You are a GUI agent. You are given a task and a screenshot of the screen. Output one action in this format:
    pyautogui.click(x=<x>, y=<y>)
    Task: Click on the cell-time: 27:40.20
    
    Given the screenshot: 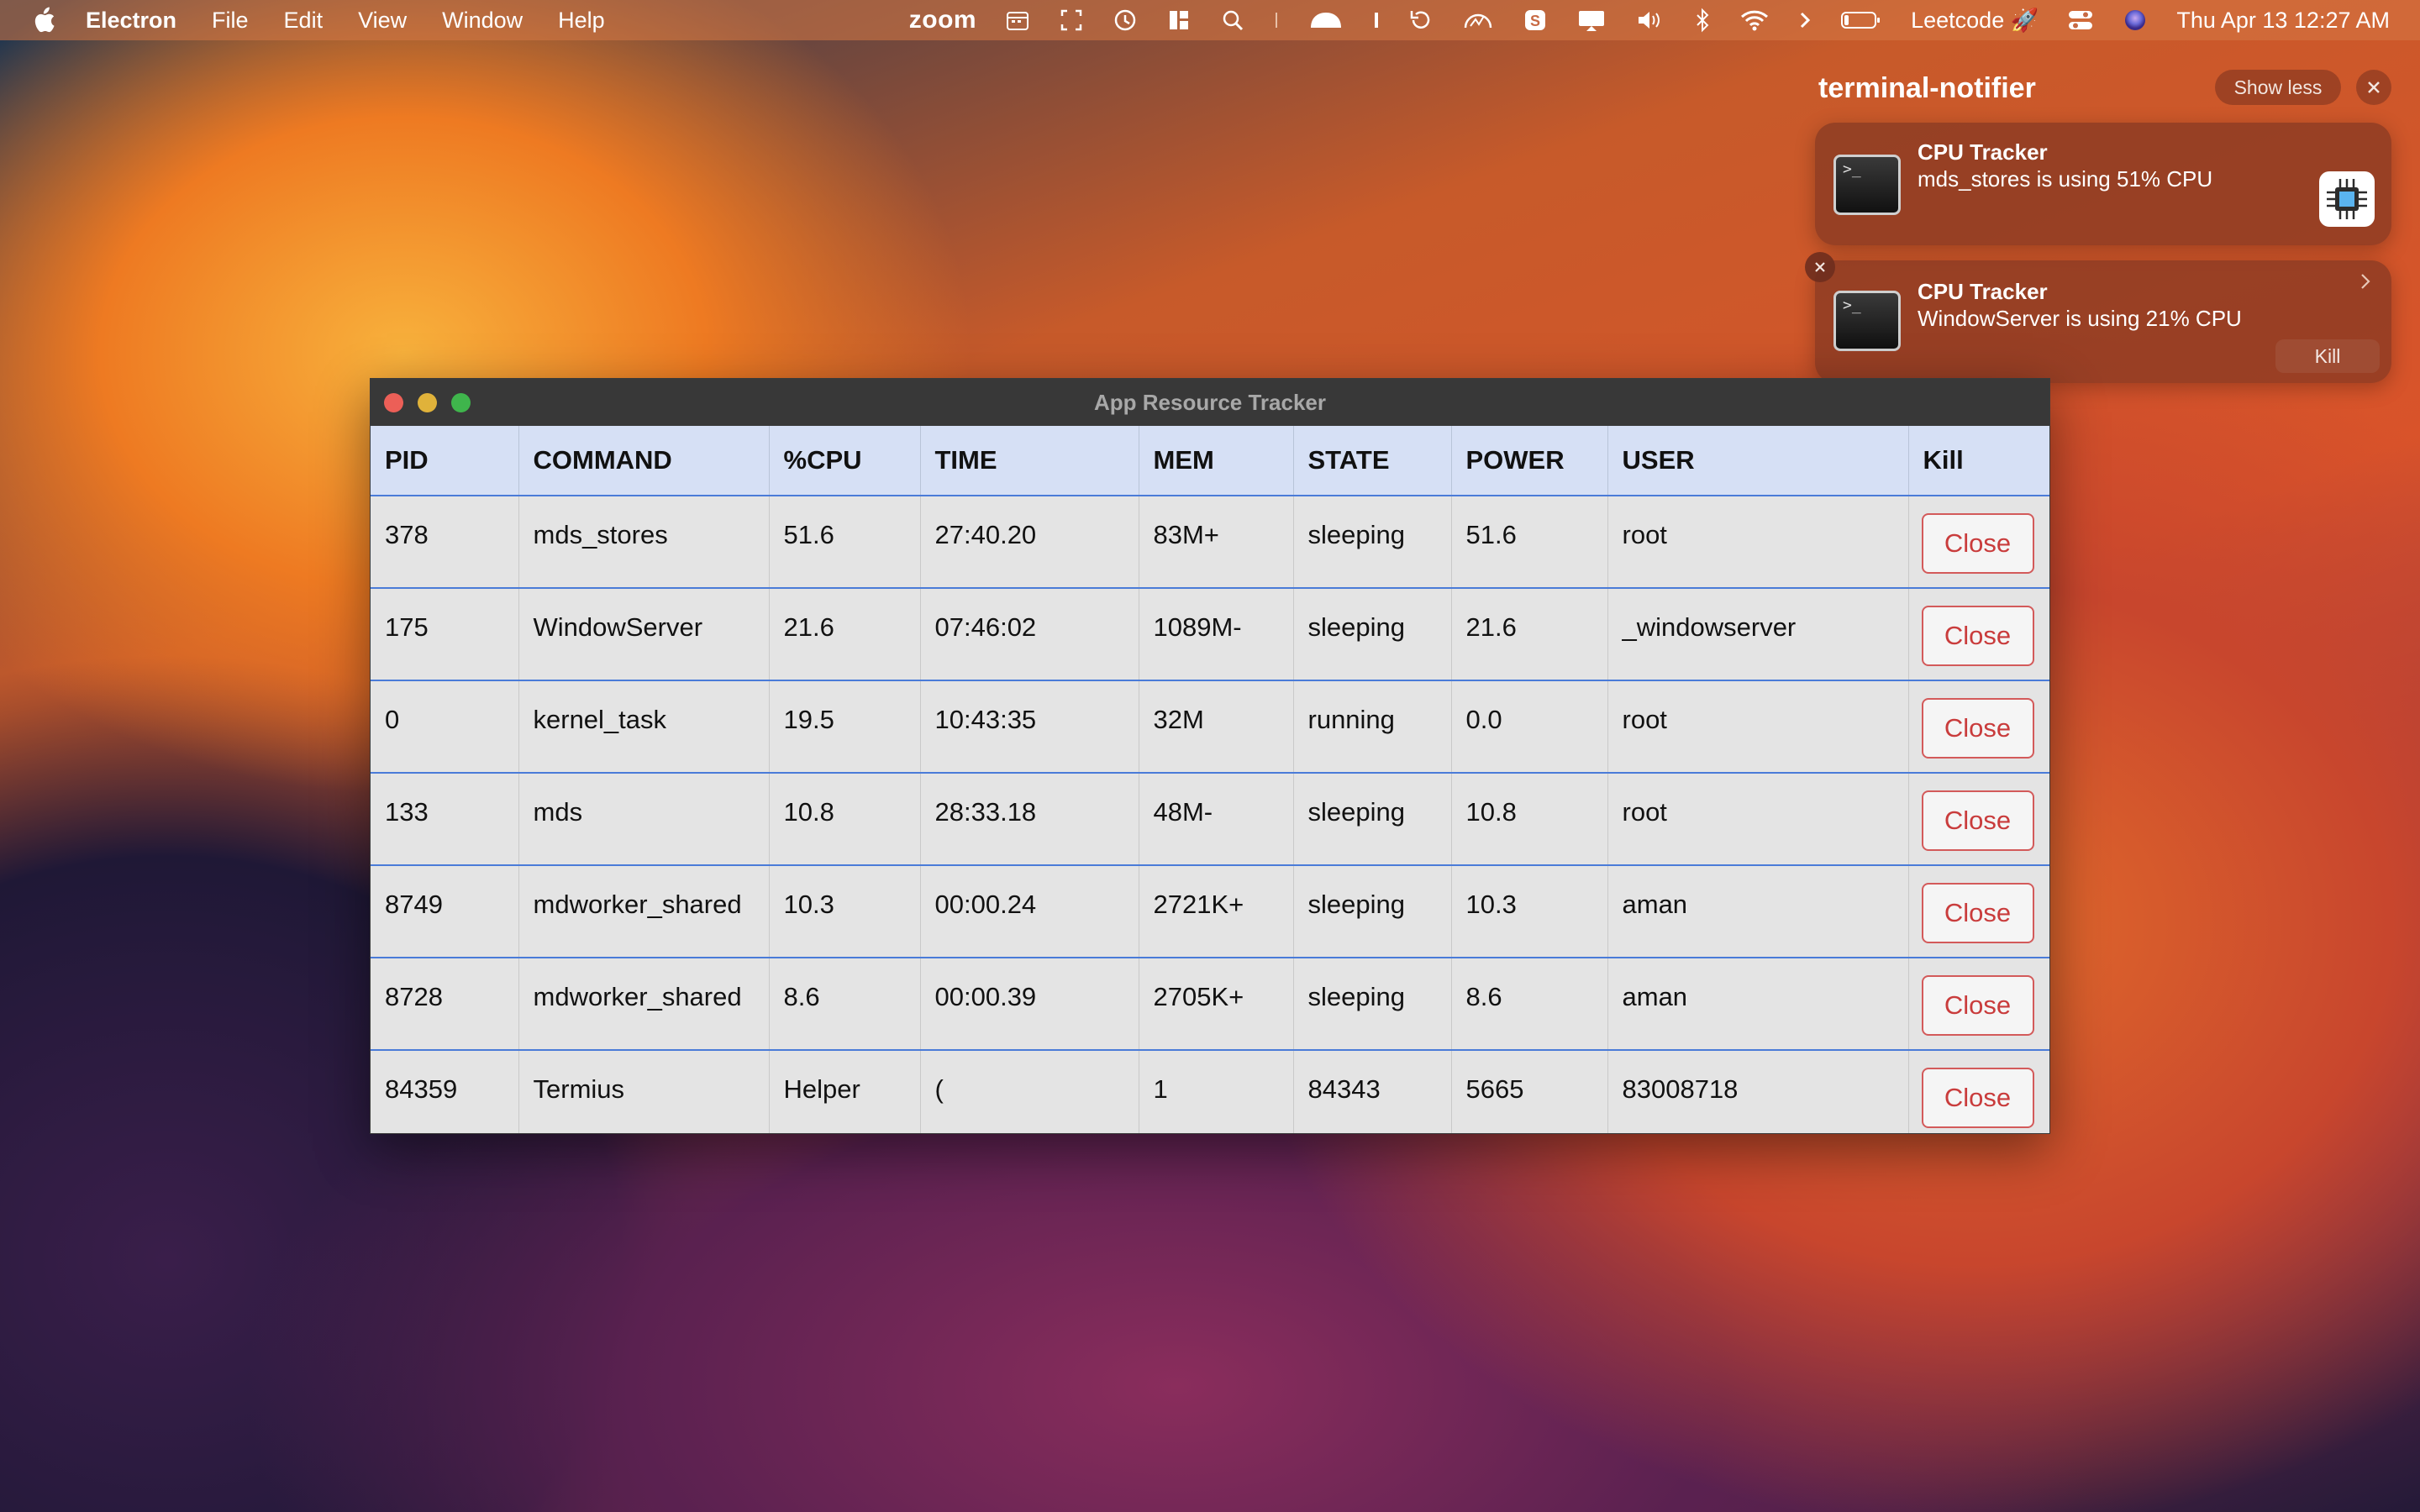 What is the action you would take?
    pyautogui.click(x=1029, y=542)
    